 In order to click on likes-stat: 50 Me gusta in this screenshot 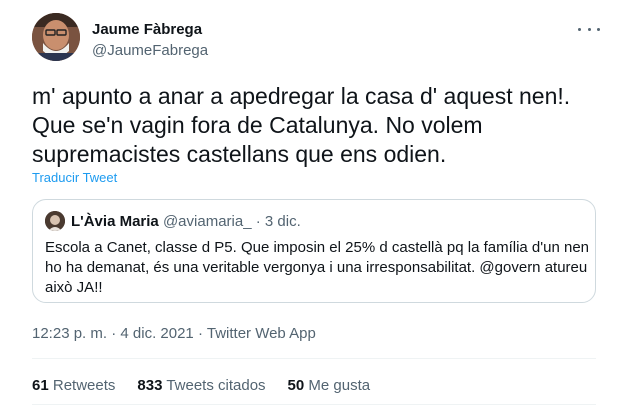, I will do `click(329, 385)`.